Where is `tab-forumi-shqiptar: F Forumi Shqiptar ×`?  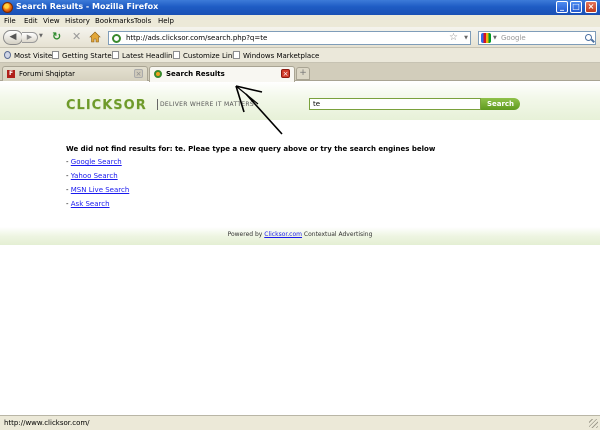 tab-forumi-shqiptar: F Forumi Shqiptar × is located at coordinates (75, 73).